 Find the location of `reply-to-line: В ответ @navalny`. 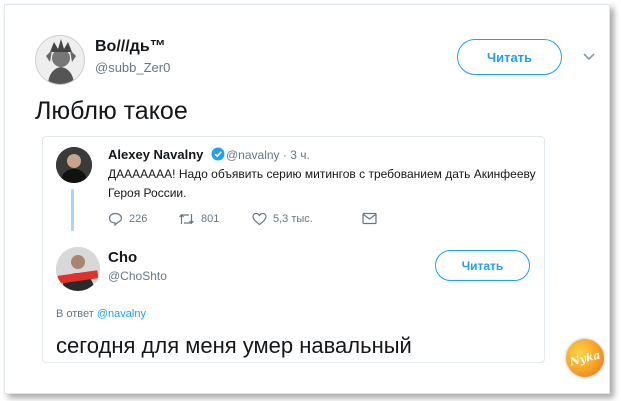

reply-to-line: В ответ @navalny is located at coordinates (101, 314).